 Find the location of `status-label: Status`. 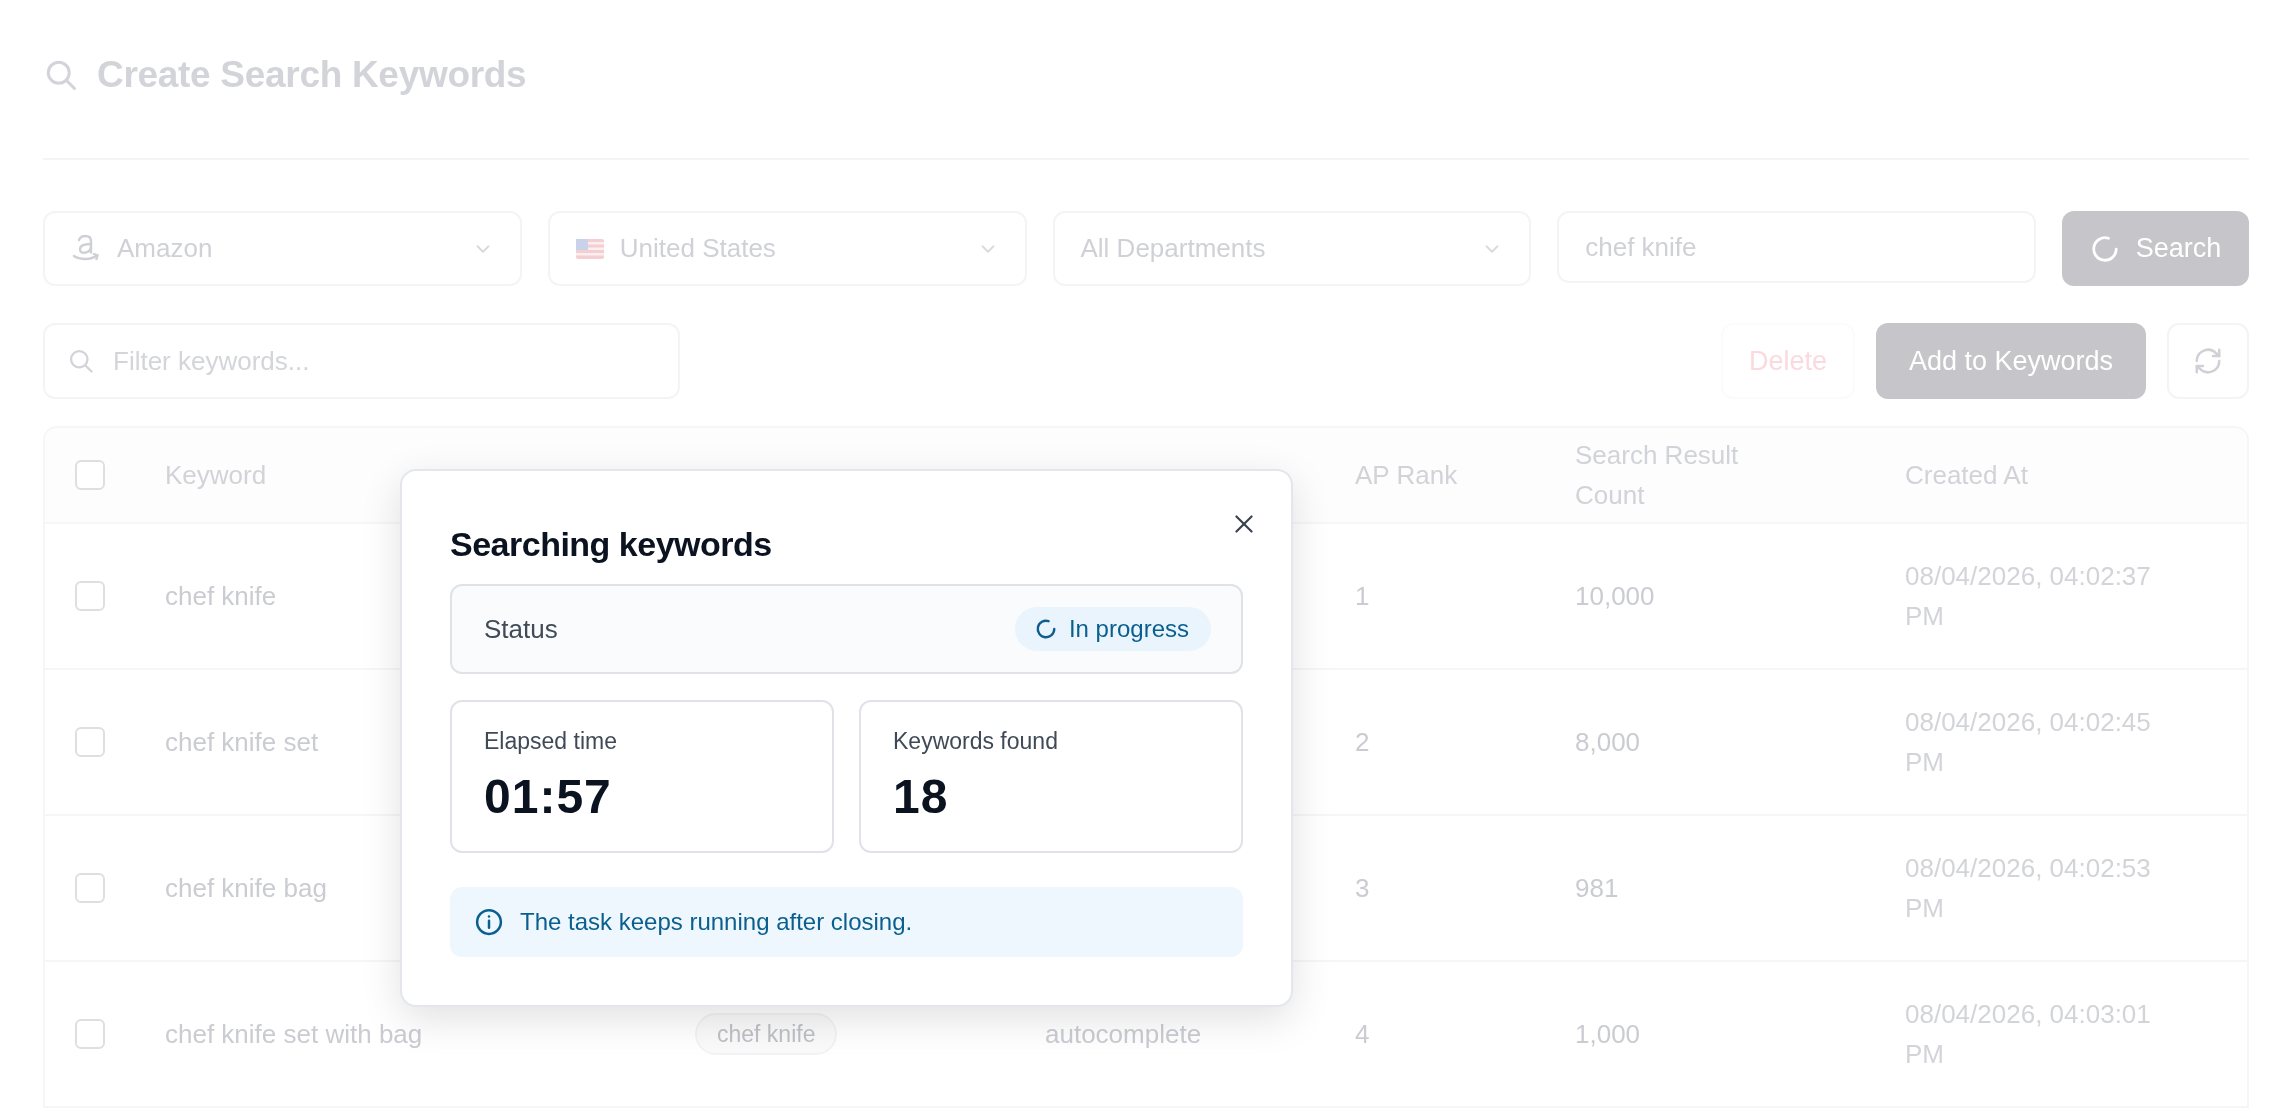

status-label: Status is located at coordinates (521, 629).